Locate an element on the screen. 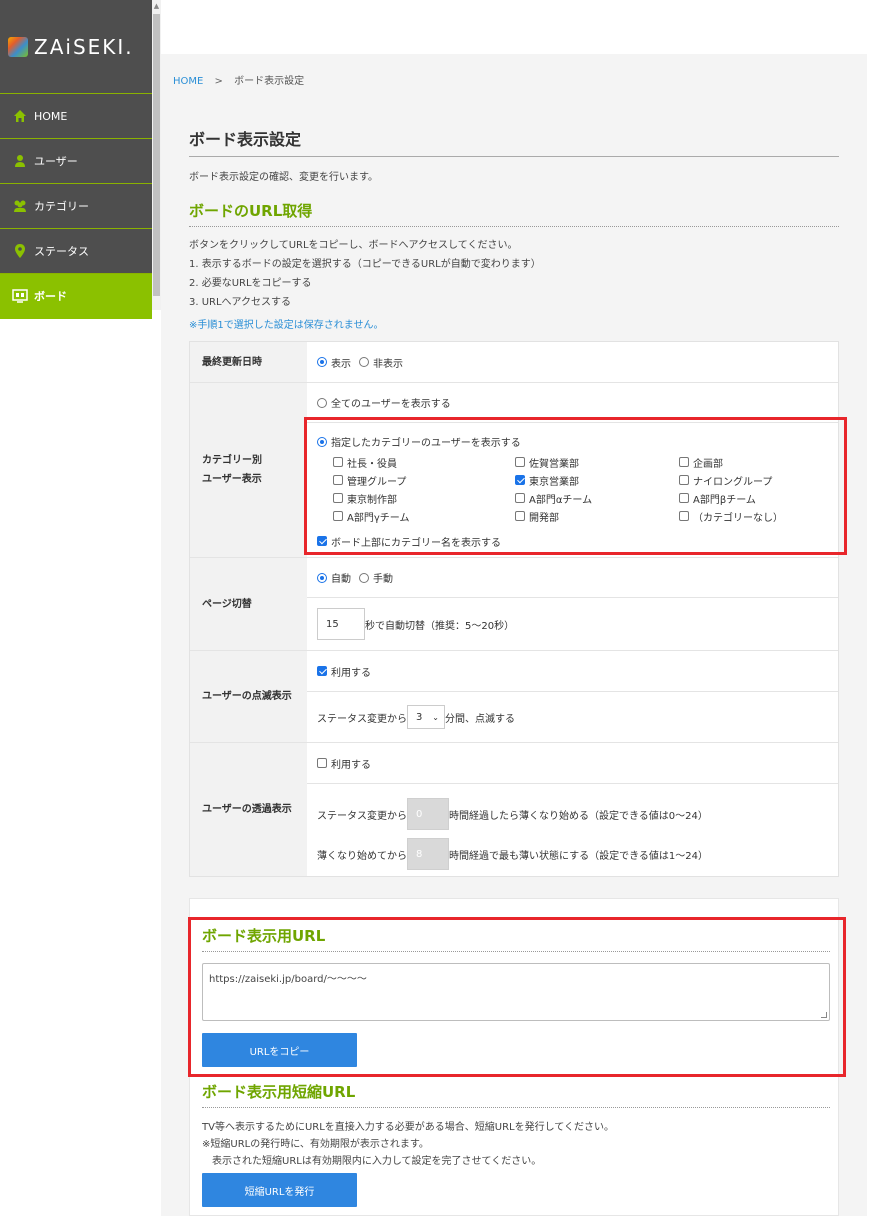 The height and width of the screenshot is (1216, 871). row-page-switch: ページ切替 自動 手動 15 秒で自動切替（推奨：5〜20秒） is located at coordinates (514, 604).